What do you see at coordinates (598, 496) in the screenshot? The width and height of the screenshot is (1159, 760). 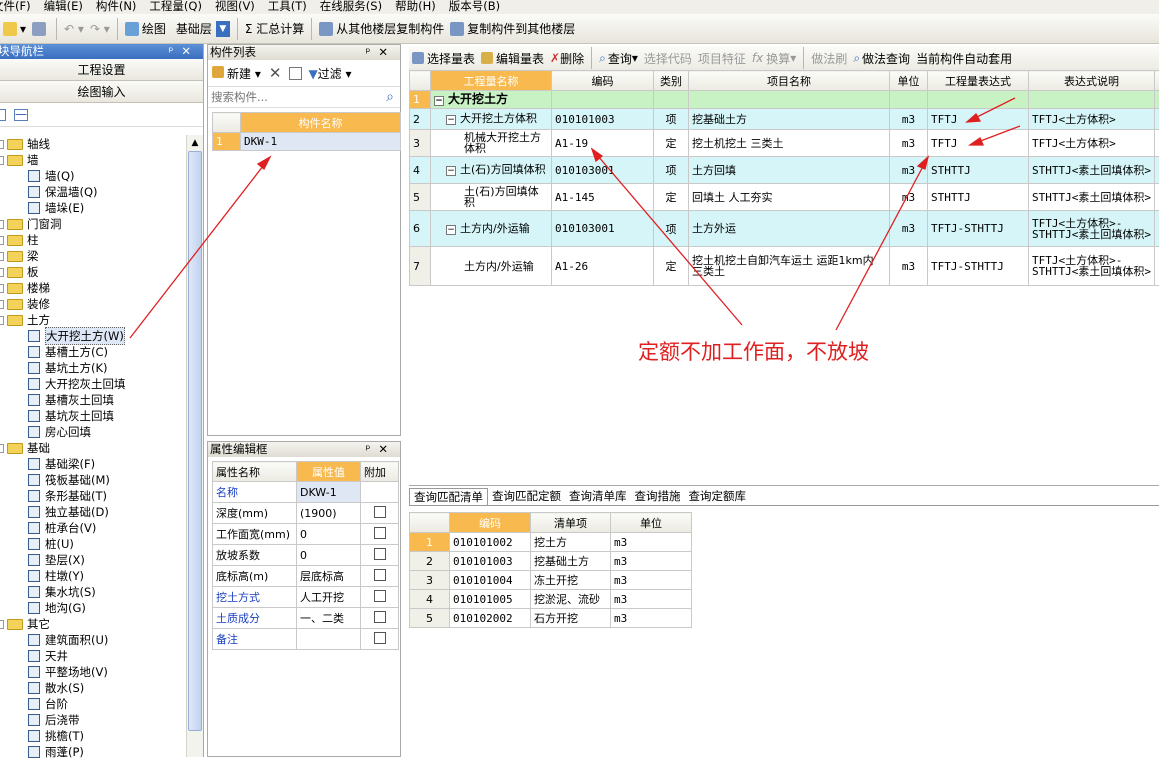 I see `query-tab: 查询清单库` at bounding box center [598, 496].